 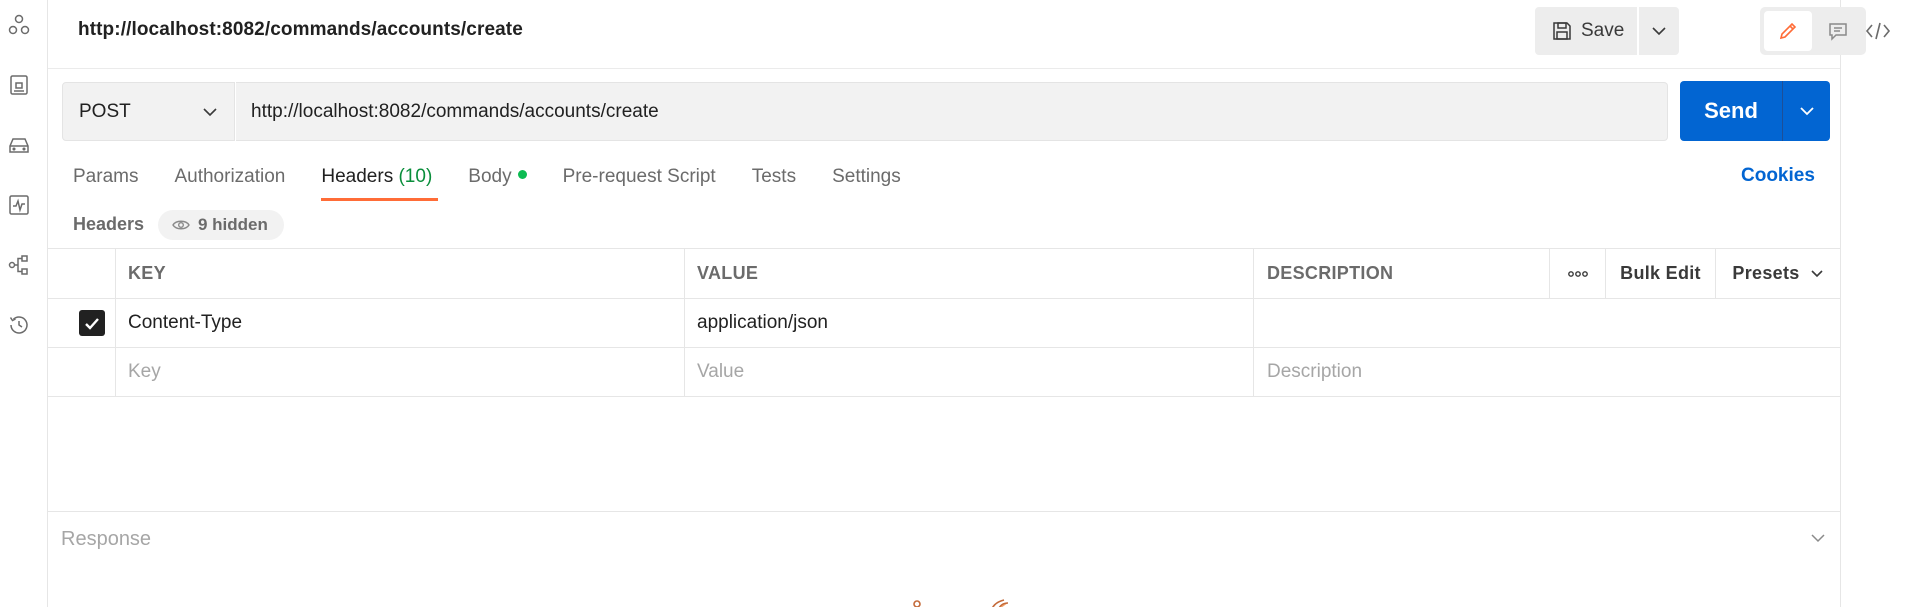 What do you see at coordinates (357, 176) in the screenshot?
I see `tab-label: Headers` at bounding box center [357, 176].